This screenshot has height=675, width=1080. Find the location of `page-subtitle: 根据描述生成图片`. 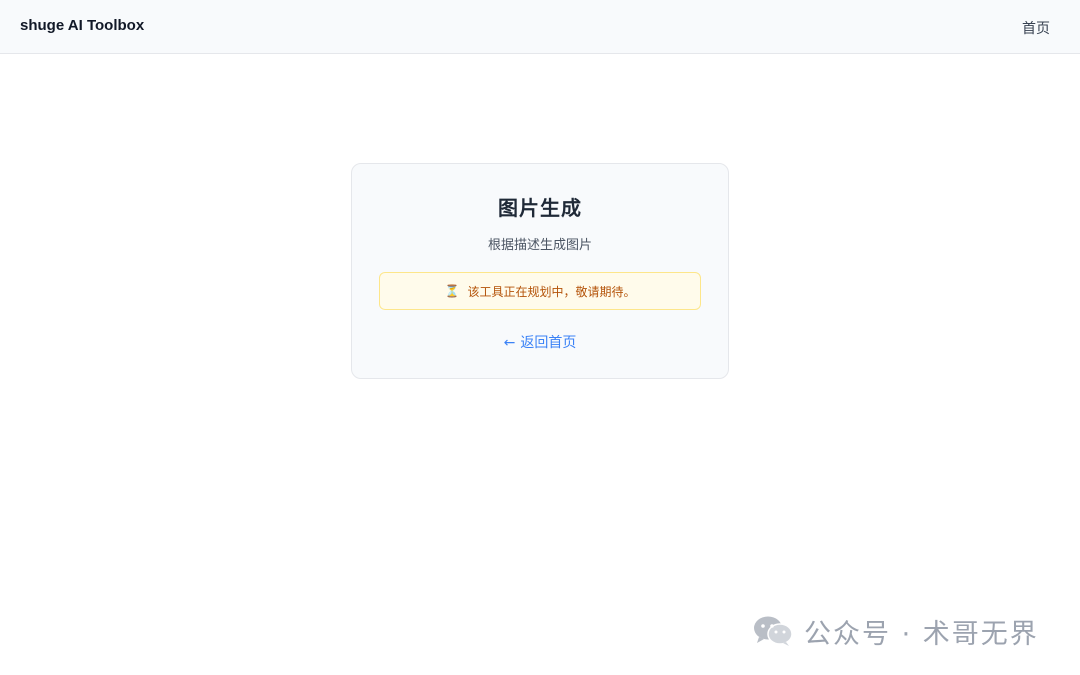

page-subtitle: 根据描述生成图片 is located at coordinates (539, 245).